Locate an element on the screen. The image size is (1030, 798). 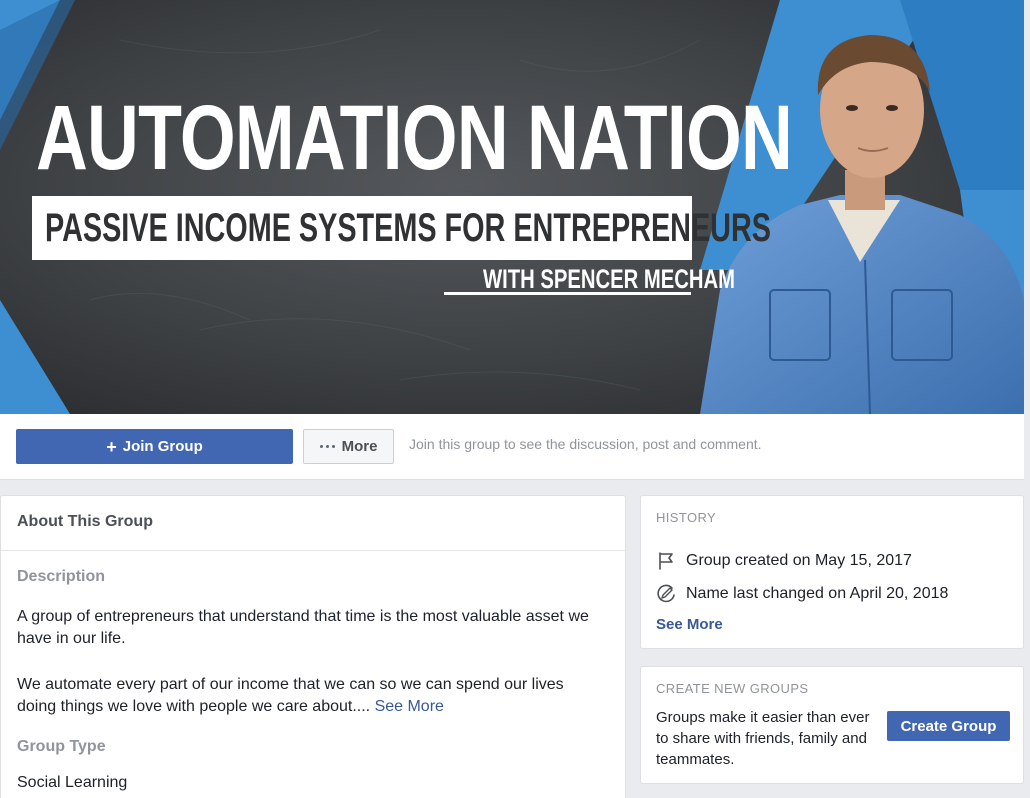
history-created-row: Group created on May 15, 2017 is located at coordinates (783, 561).